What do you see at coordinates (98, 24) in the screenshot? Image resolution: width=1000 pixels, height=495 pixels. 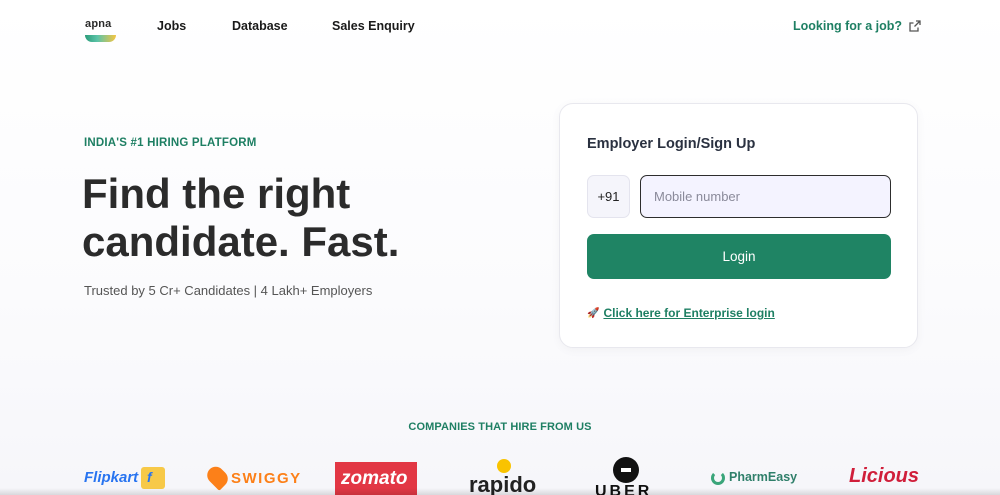 I see `logo-text: apna` at bounding box center [98, 24].